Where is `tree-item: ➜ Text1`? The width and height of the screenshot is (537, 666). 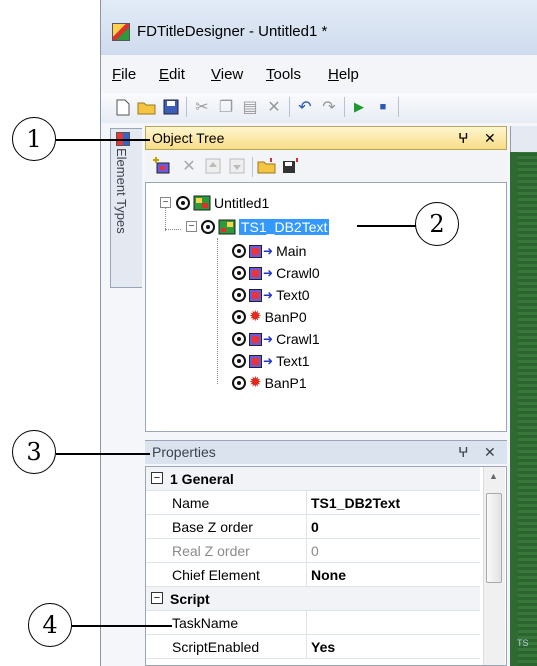
tree-item: ➜ Text1 is located at coordinates (271, 361).